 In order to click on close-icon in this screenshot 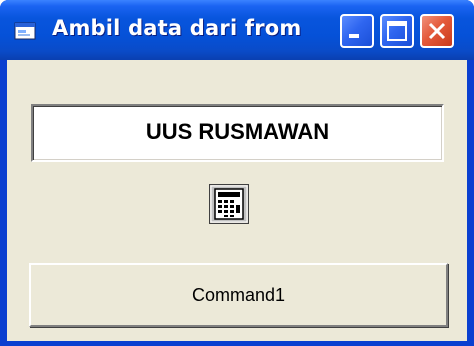, I will do `click(437, 31)`.